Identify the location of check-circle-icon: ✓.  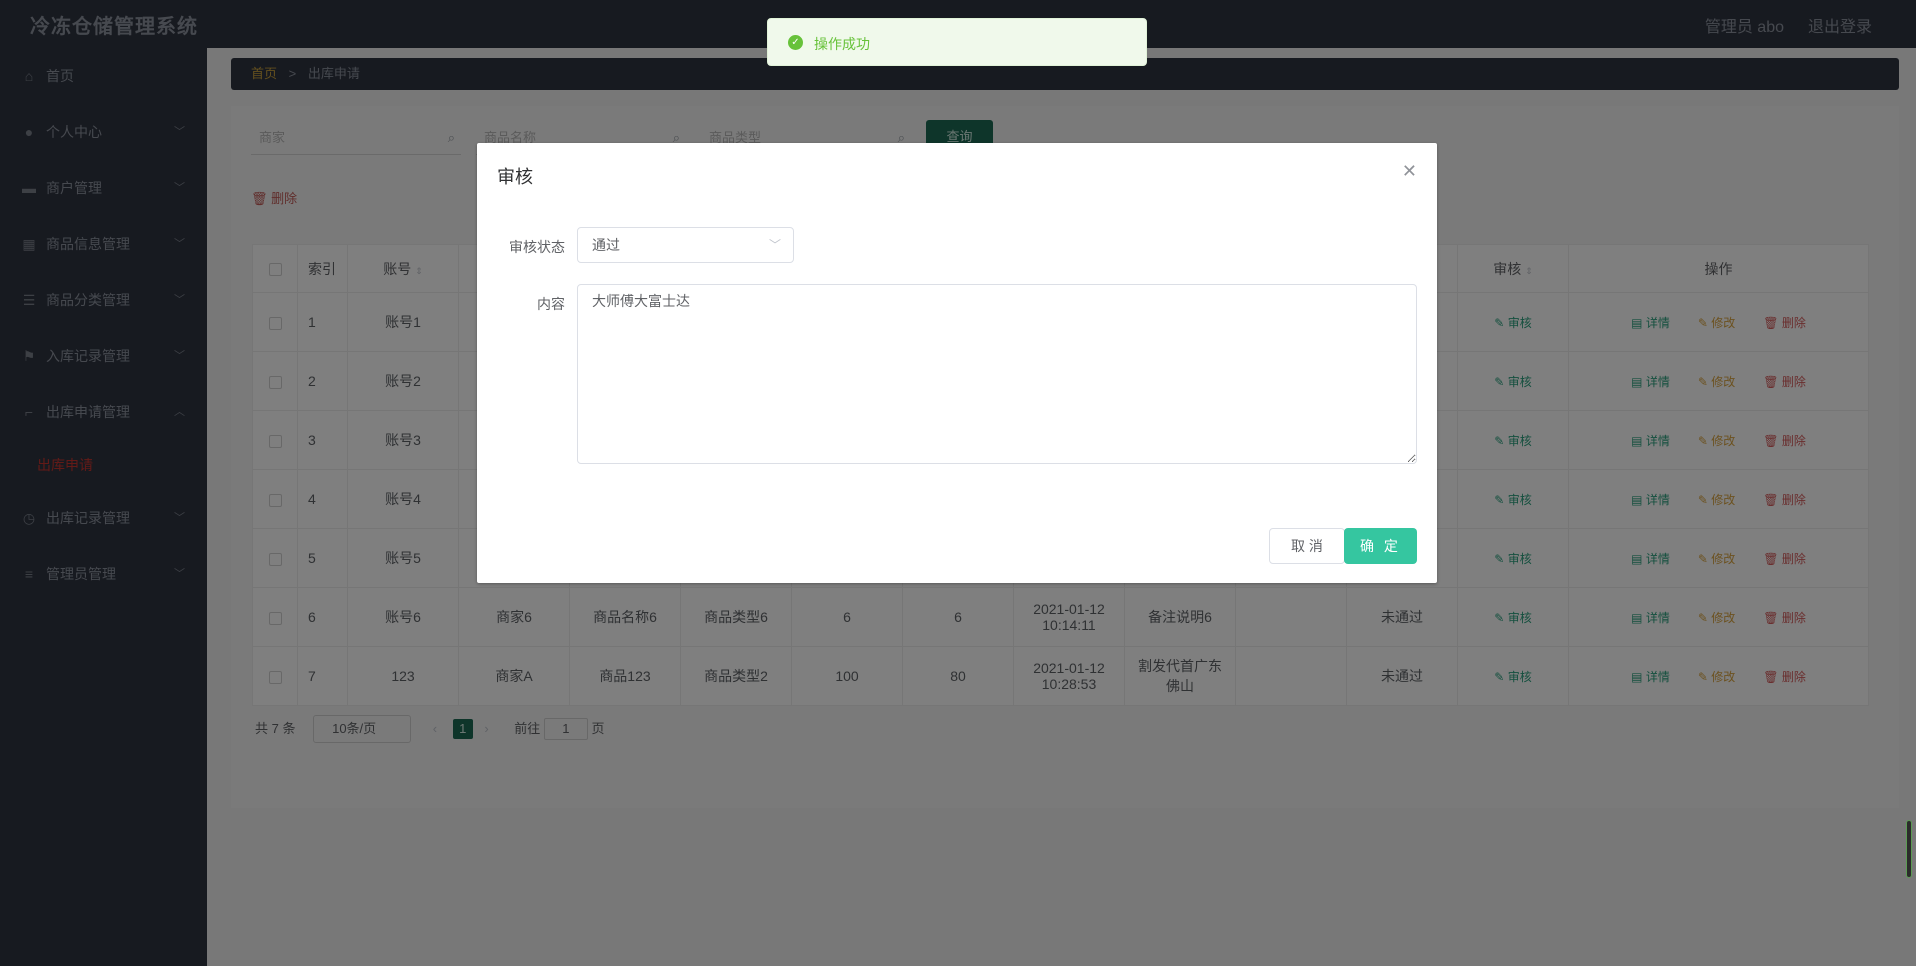
(795, 42).